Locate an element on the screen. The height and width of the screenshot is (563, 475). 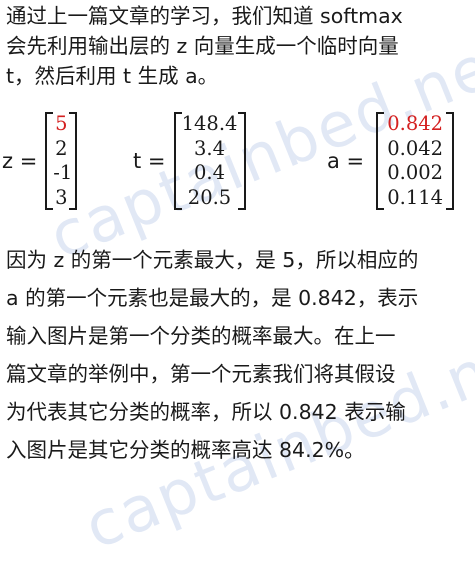
vector-t-equation: t = 148.4 3.4 0.4 20.5 is located at coordinates (189, 161).